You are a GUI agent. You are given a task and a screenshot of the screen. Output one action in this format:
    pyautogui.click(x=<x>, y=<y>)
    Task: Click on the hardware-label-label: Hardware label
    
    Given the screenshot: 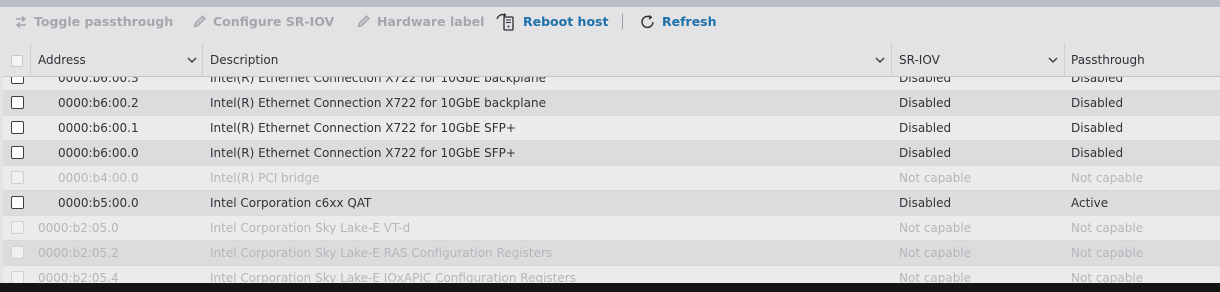 What is the action you would take?
    pyautogui.click(x=431, y=21)
    